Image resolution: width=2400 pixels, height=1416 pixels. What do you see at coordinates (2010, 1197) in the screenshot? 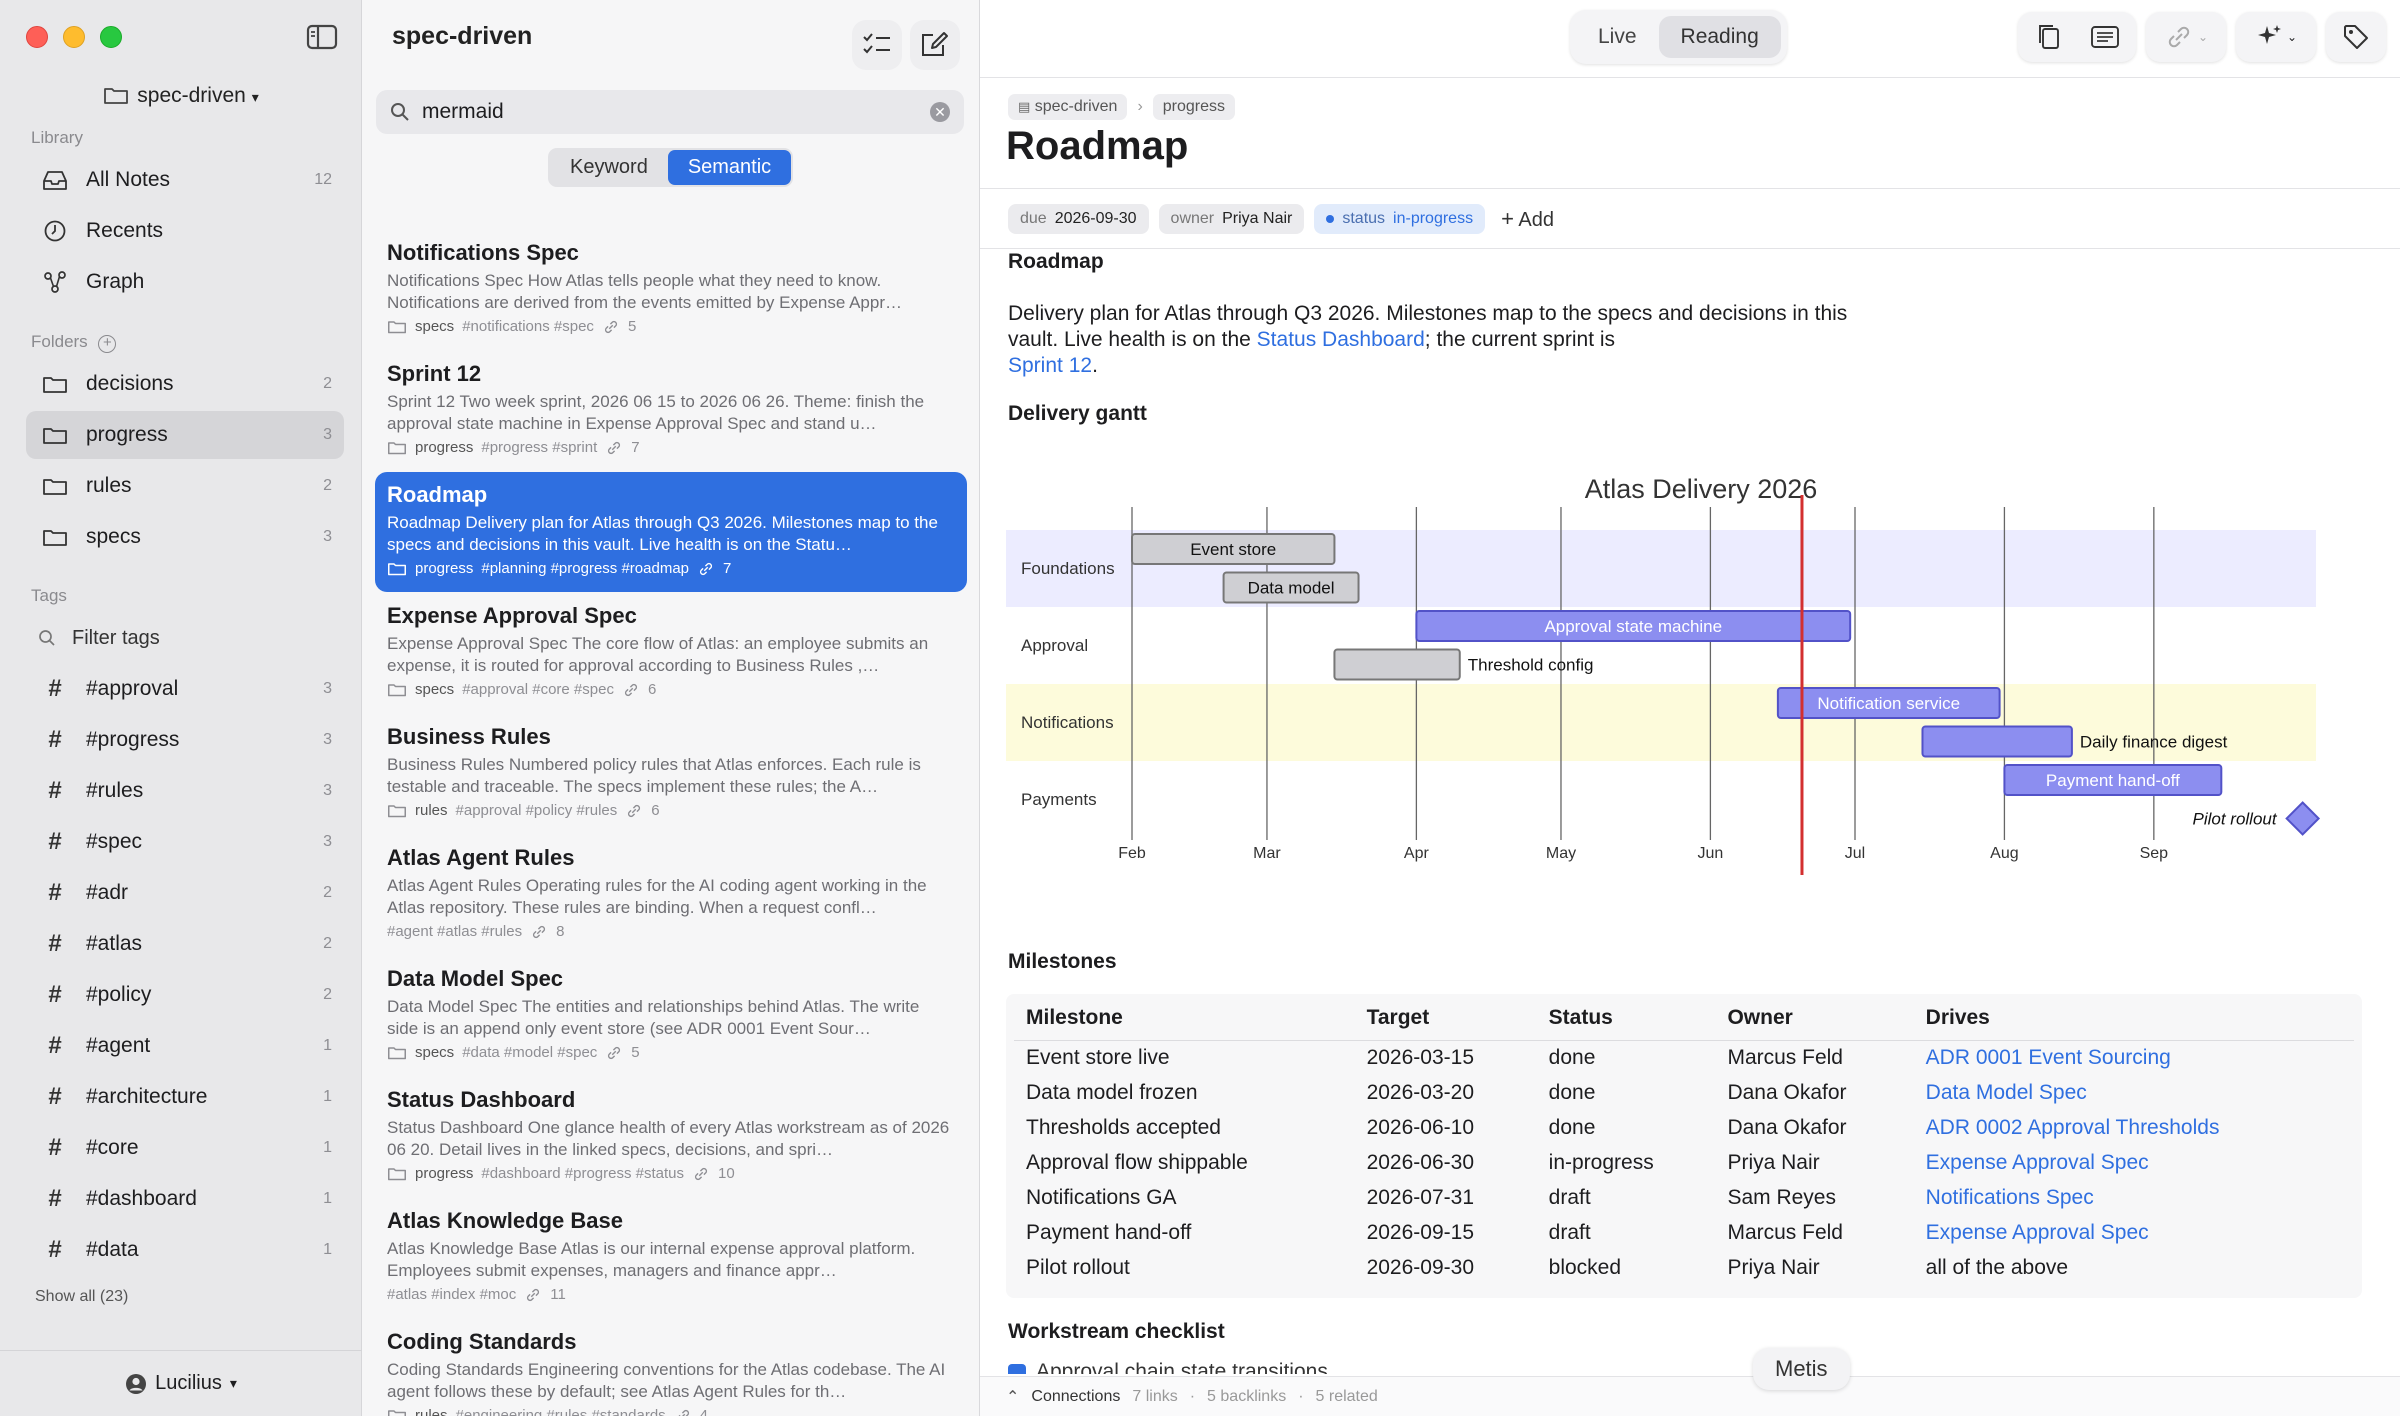
I see `drives-link: Notifications Spec` at bounding box center [2010, 1197].